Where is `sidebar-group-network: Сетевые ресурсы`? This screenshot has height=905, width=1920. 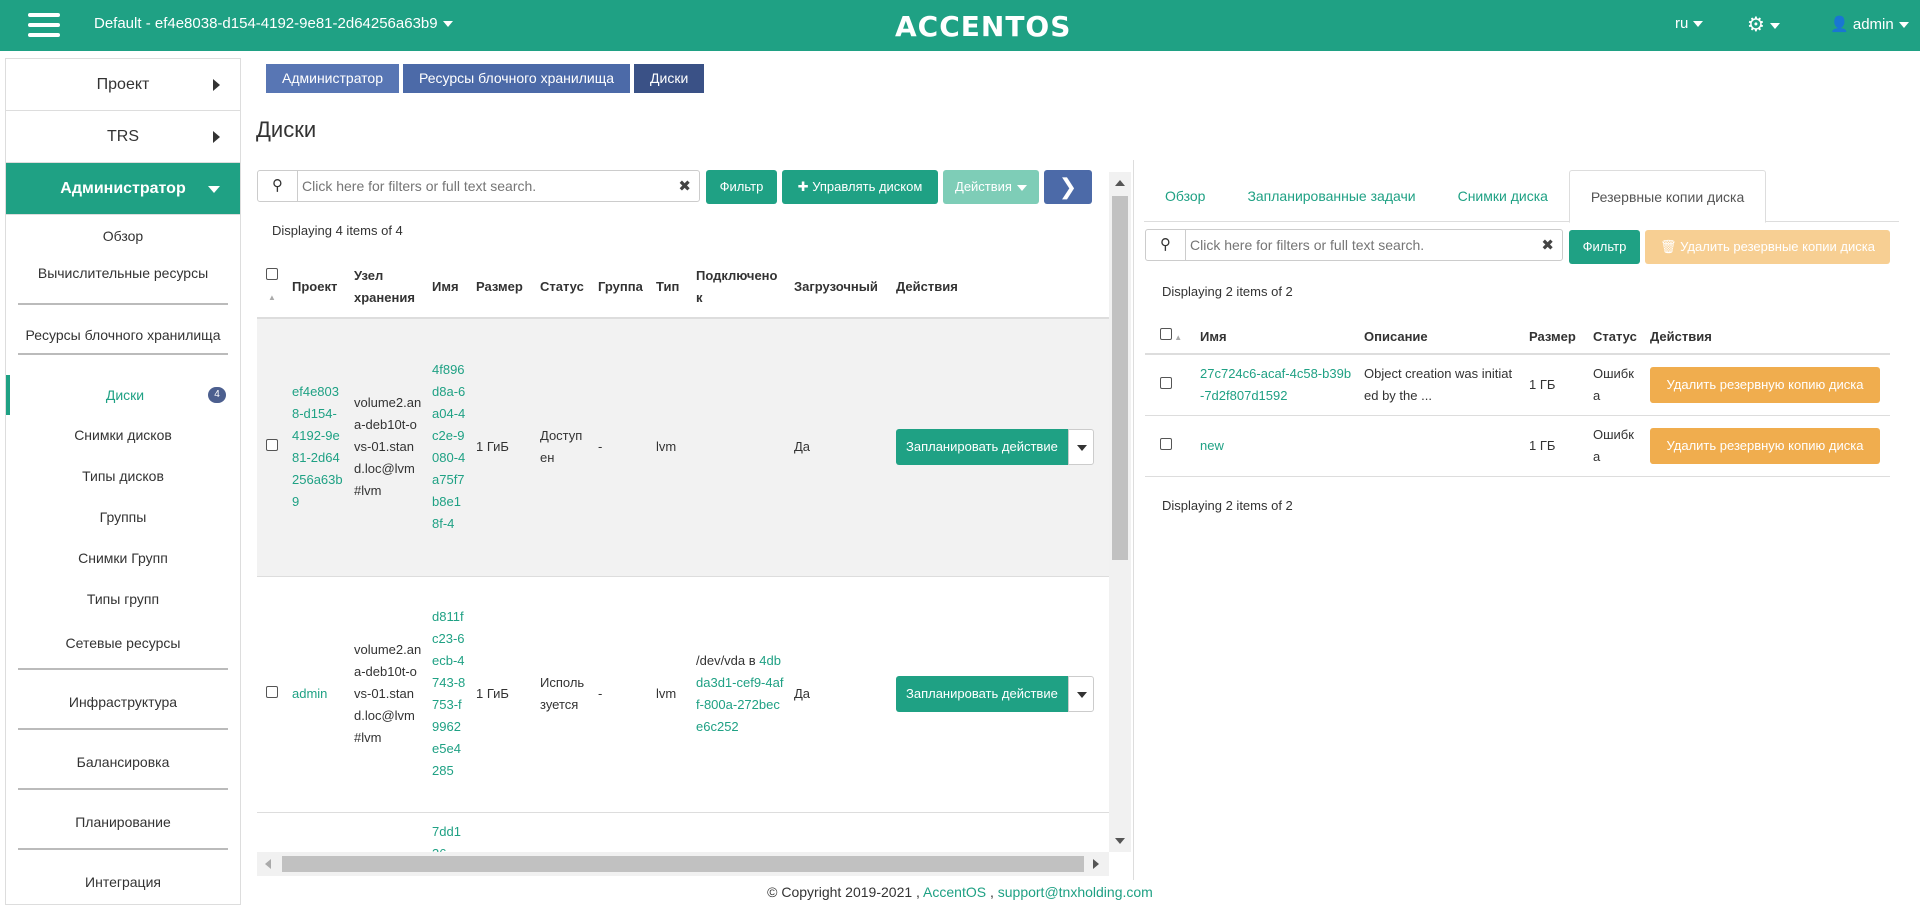
sidebar-group-network: Сетевые ресурсы is located at coordinates (123, 645).